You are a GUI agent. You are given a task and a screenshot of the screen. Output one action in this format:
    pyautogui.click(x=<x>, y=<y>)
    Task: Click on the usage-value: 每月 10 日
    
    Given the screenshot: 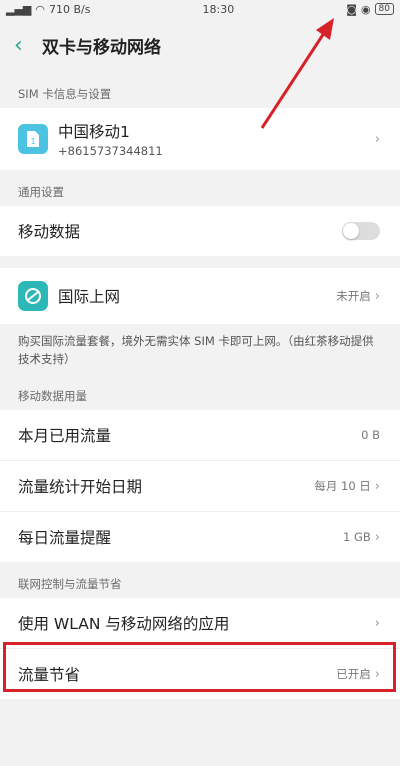 What is the action you would take?
    pyautogui.click(x=342, y=486)
    